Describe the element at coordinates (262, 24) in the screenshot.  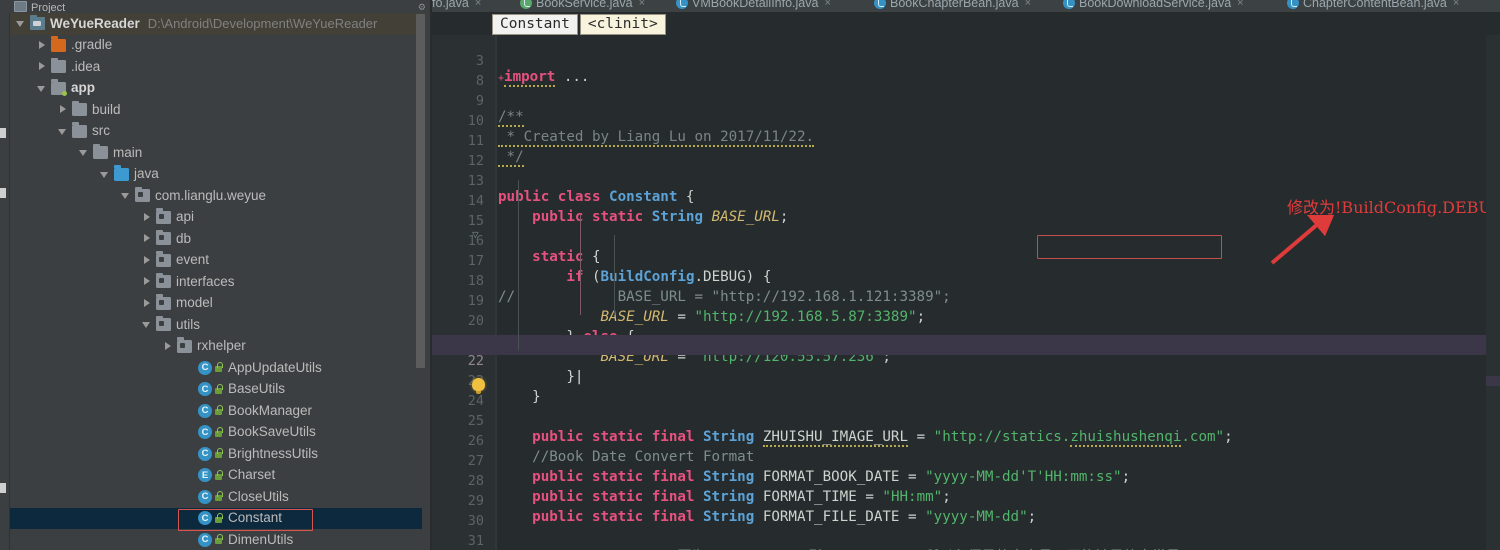
I see `tree-item-path: D:\Android\Development\WeYueReader` at that location.